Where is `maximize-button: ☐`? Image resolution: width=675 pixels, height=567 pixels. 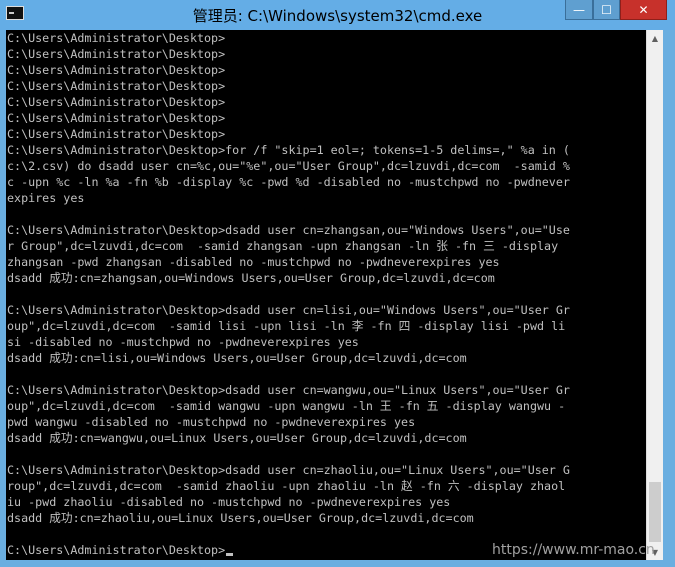 maximize-button: ☐ is located at coordinates (606, 10).